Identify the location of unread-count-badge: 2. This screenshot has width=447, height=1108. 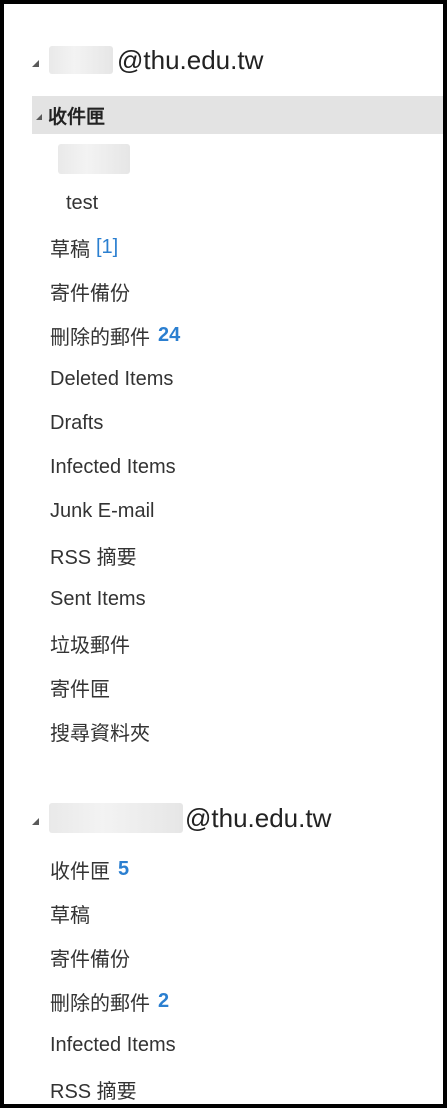
(164, 1000).